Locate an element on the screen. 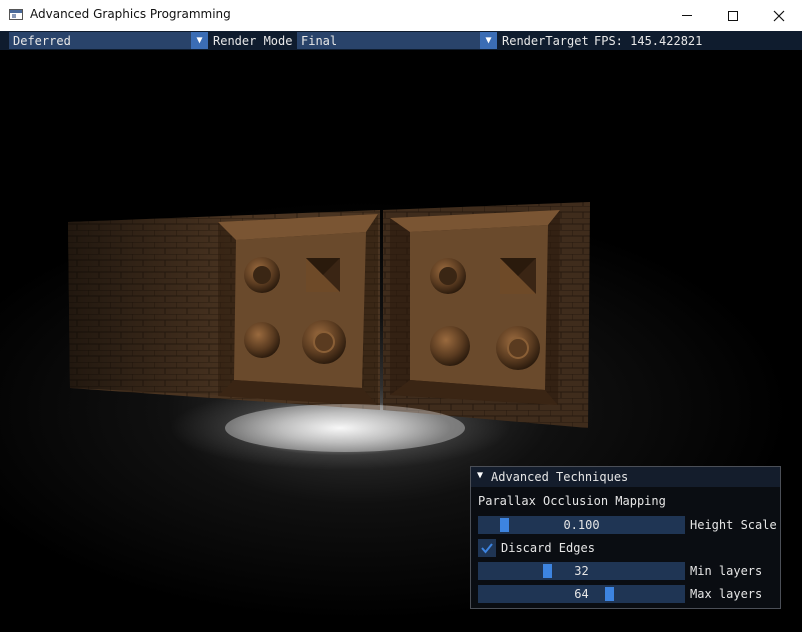 Image resolution: width=802 pixels, height=632 pixels. section-label: Parallax Occlusion Mapping is located at coordinates (572, 501).